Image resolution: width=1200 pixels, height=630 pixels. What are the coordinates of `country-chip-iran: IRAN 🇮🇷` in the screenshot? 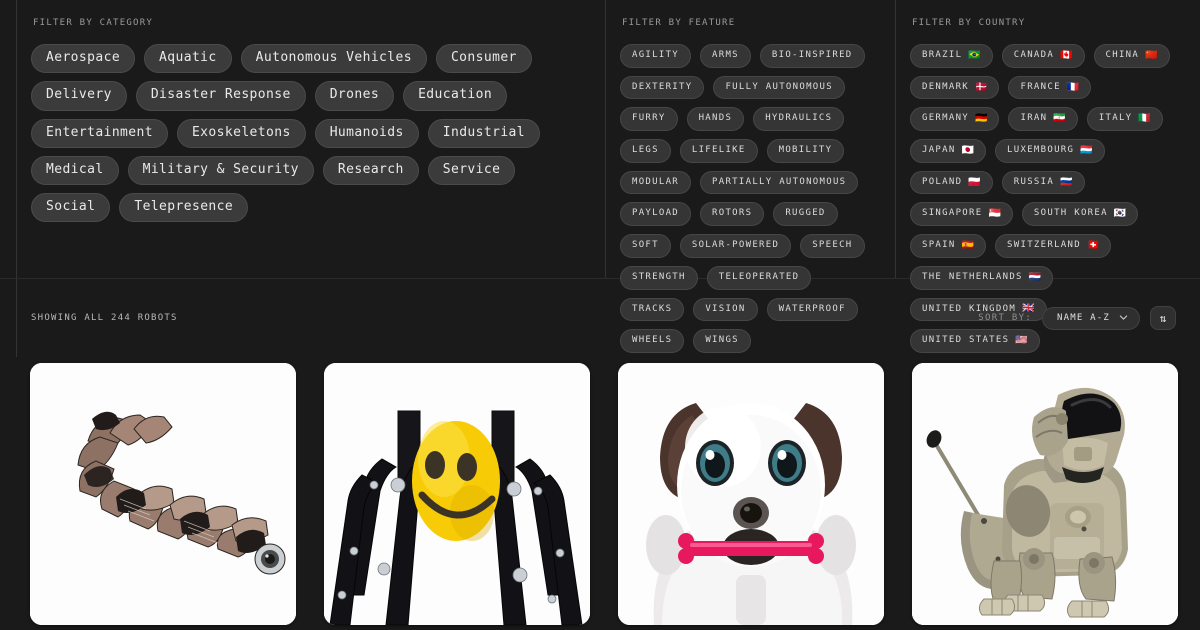 It's located at (1043, 119).